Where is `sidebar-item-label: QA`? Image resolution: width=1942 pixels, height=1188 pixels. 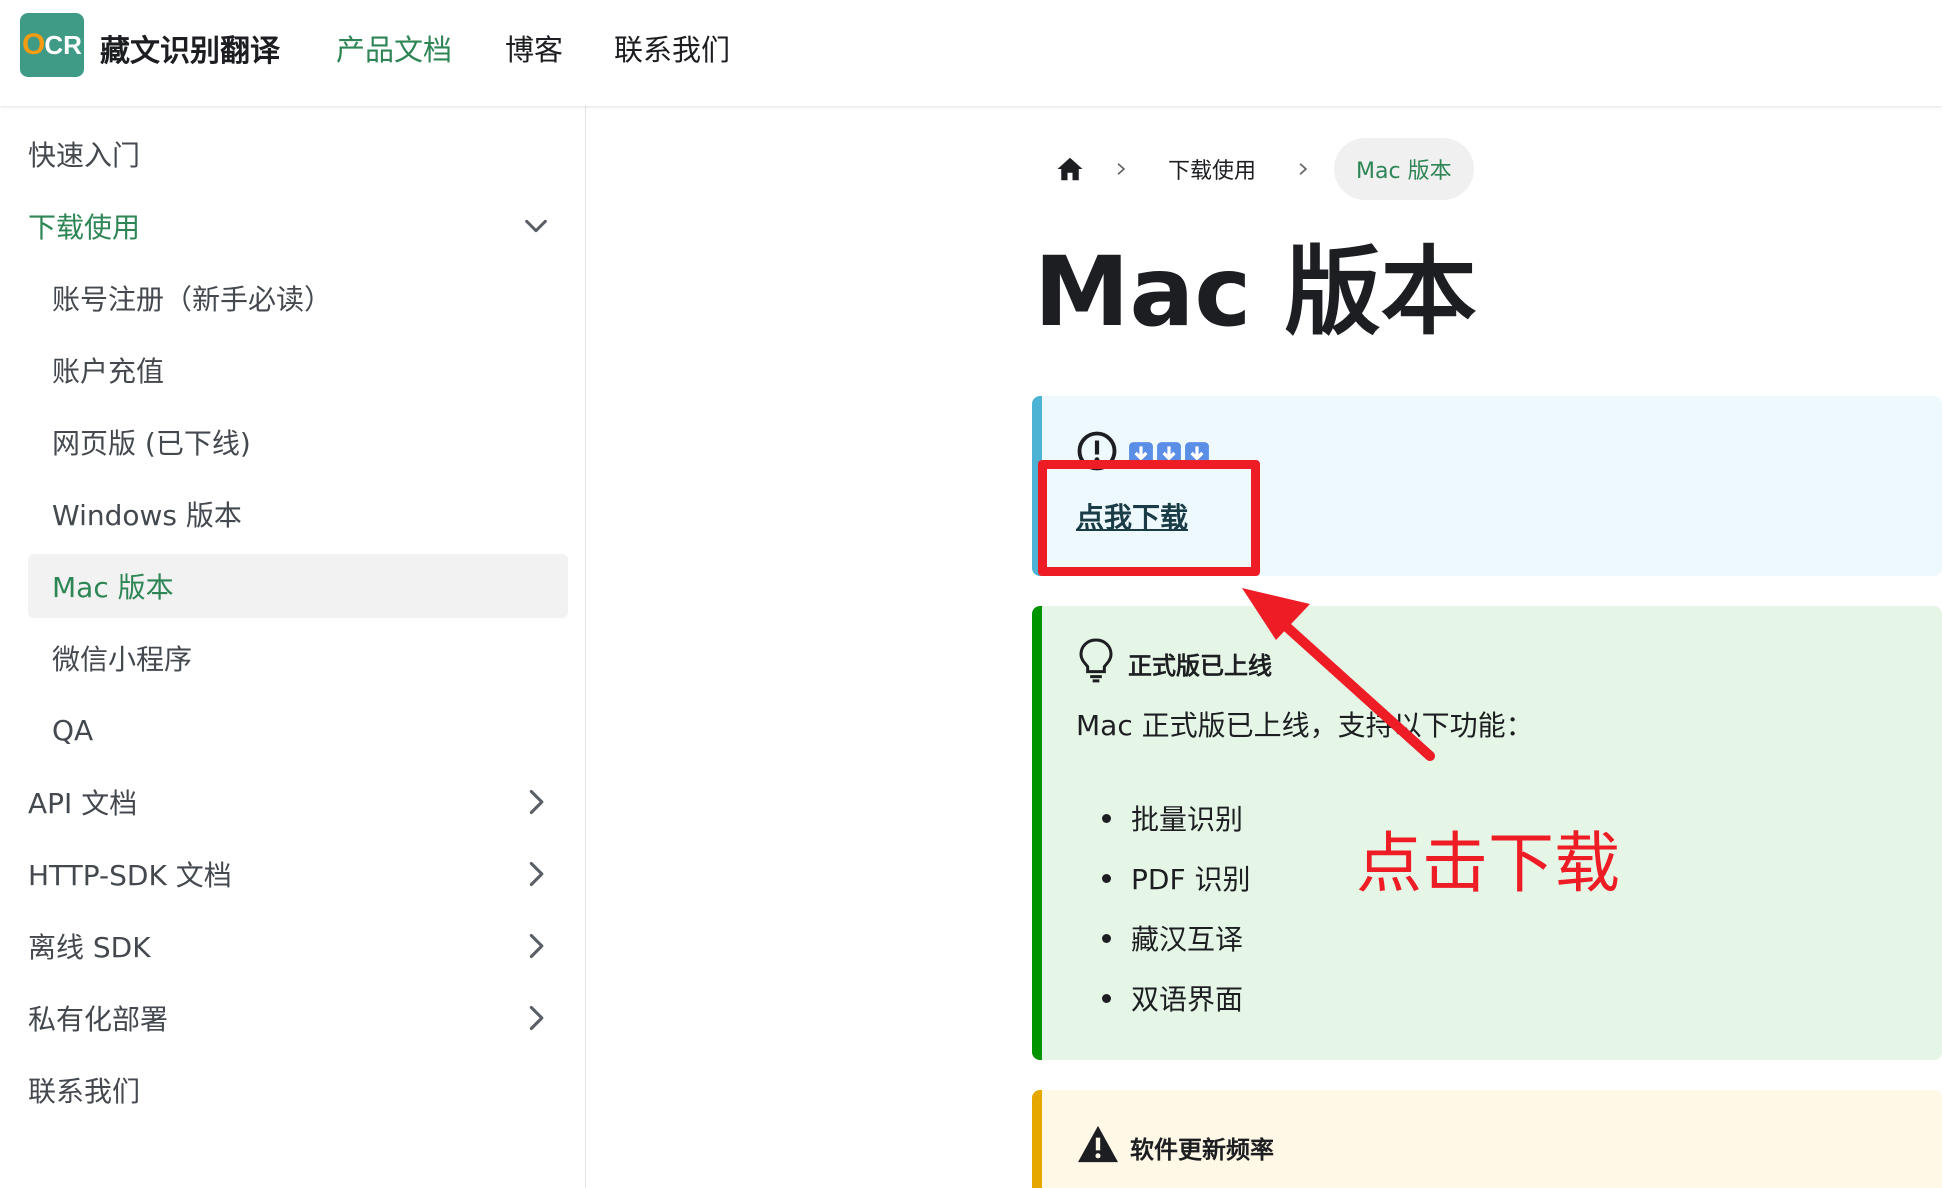
sidebar-item-label: QA is located at coordinates (73, 730).